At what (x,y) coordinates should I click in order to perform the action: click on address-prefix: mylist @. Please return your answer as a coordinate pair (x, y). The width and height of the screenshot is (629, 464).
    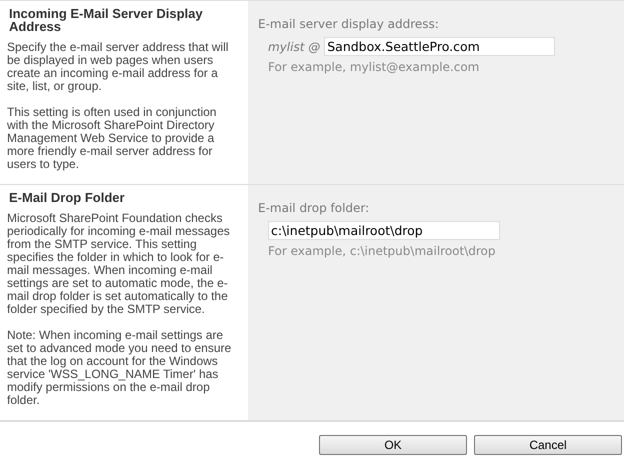
    Looking at the image, I should click on (294, 47).